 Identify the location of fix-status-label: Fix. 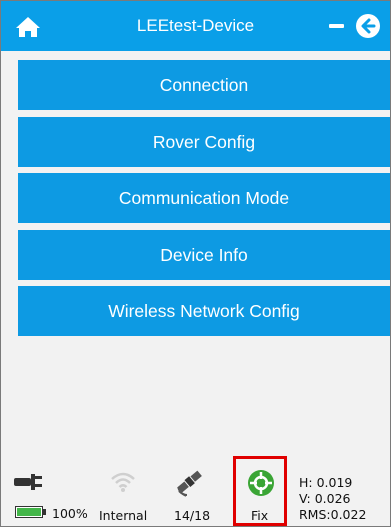
(260, 515).